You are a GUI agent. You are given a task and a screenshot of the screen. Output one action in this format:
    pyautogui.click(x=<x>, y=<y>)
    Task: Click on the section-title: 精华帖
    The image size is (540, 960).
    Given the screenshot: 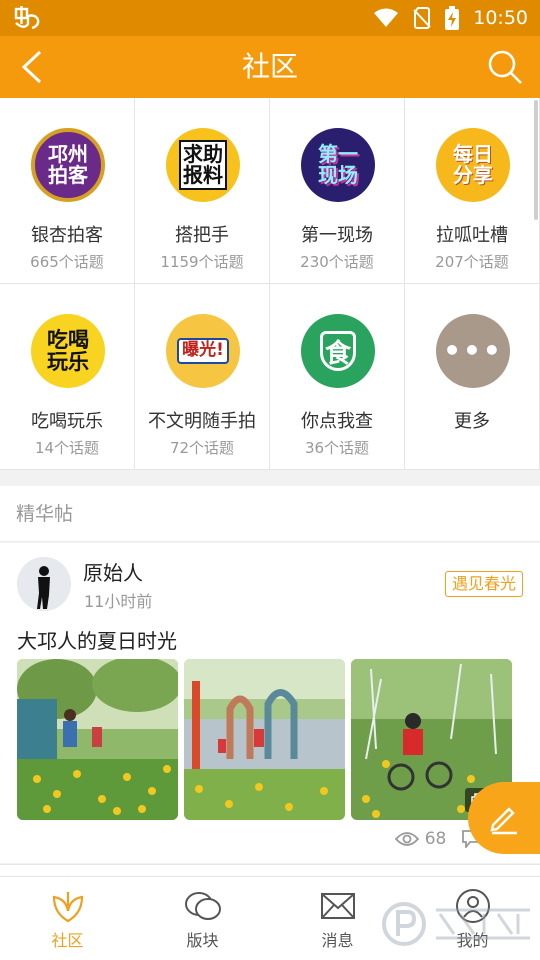 What is the action you would take?
    pyautogui.click(x=45, y=514)
    